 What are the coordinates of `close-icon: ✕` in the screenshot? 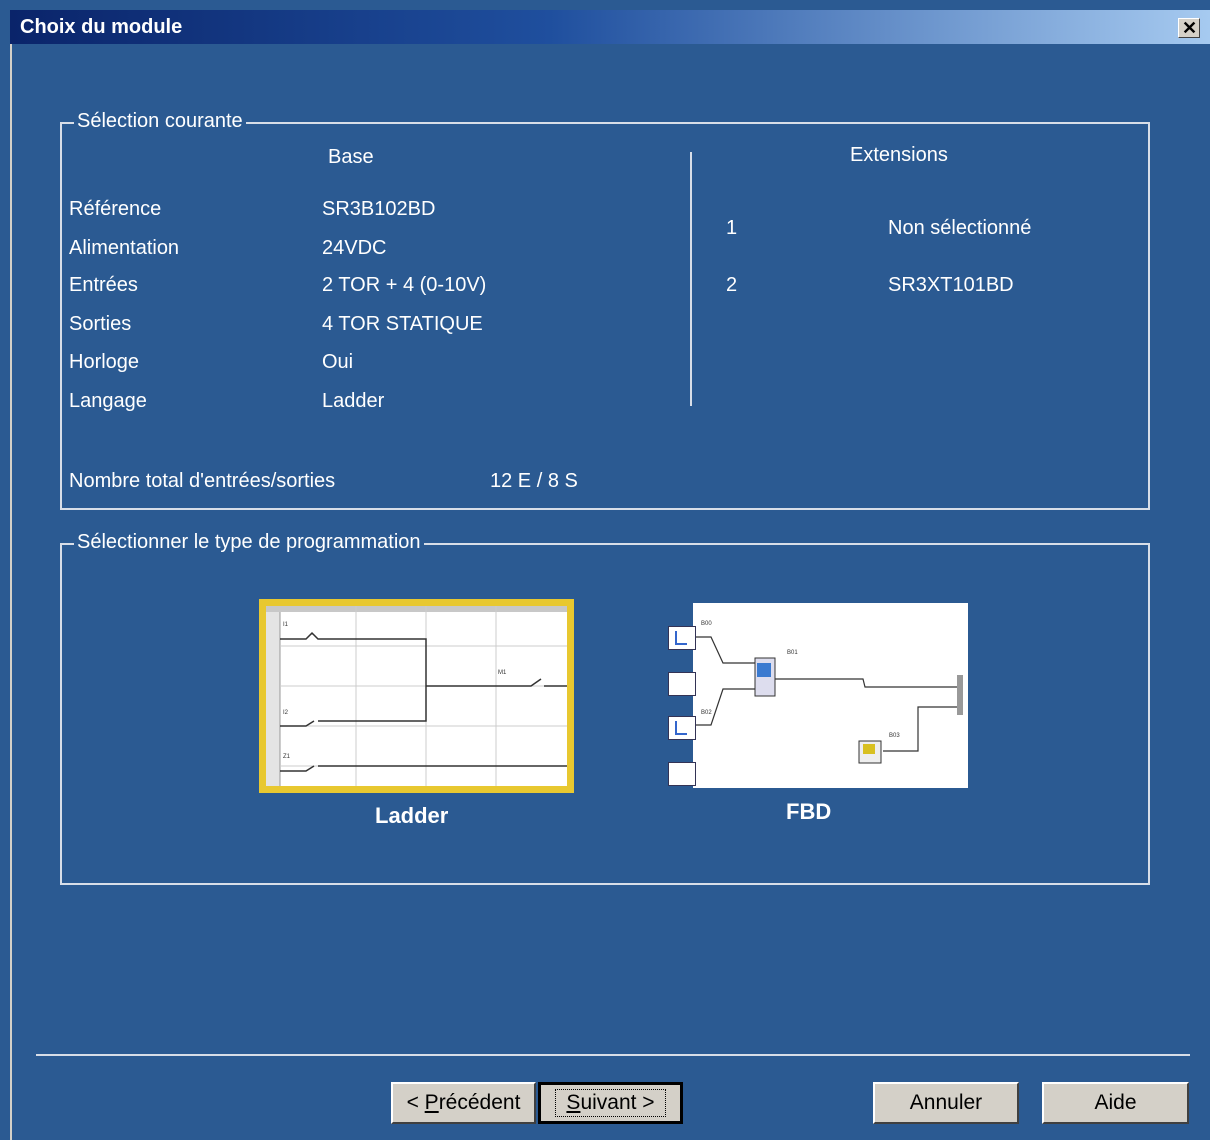 It's located at (1190, 28).